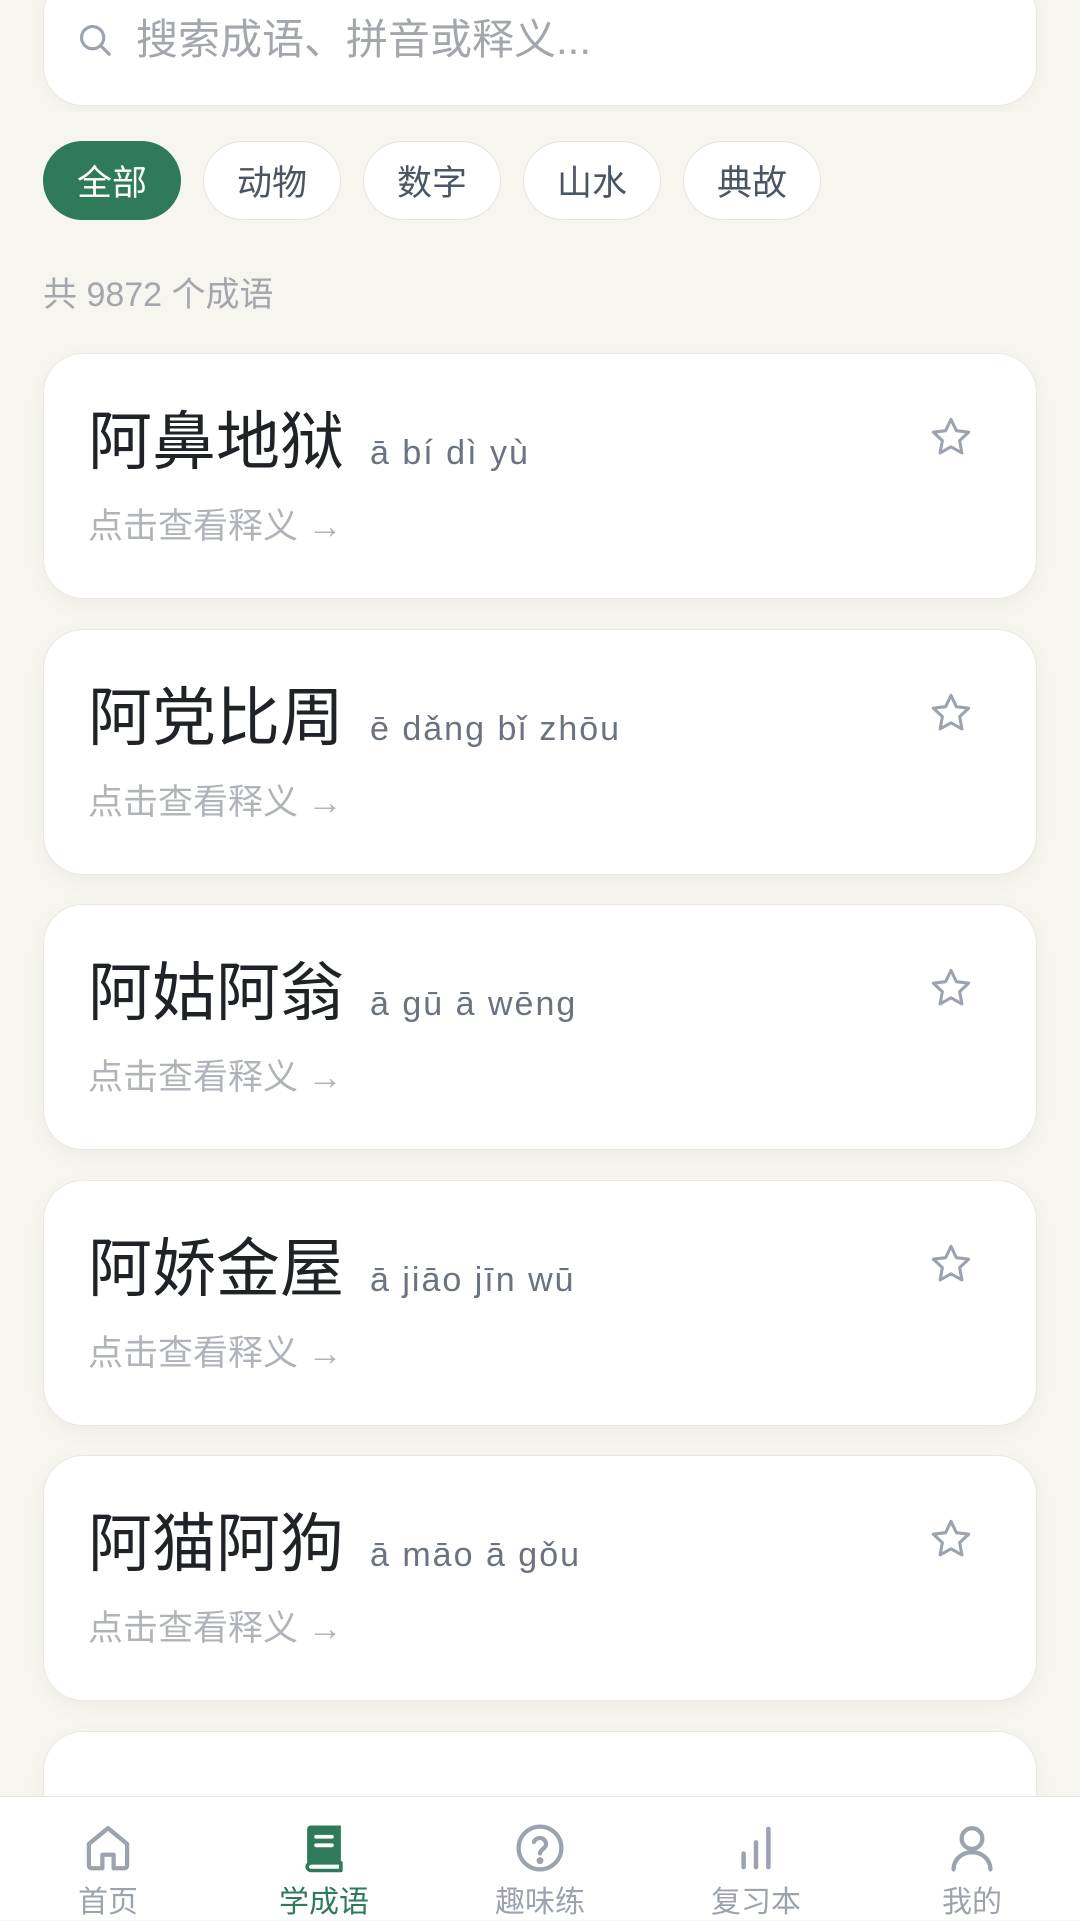 The width and height of the screenshot is (1080, 1921). I want to click on idiom-pinyin: ā bí dì yù, so click(450, 453).